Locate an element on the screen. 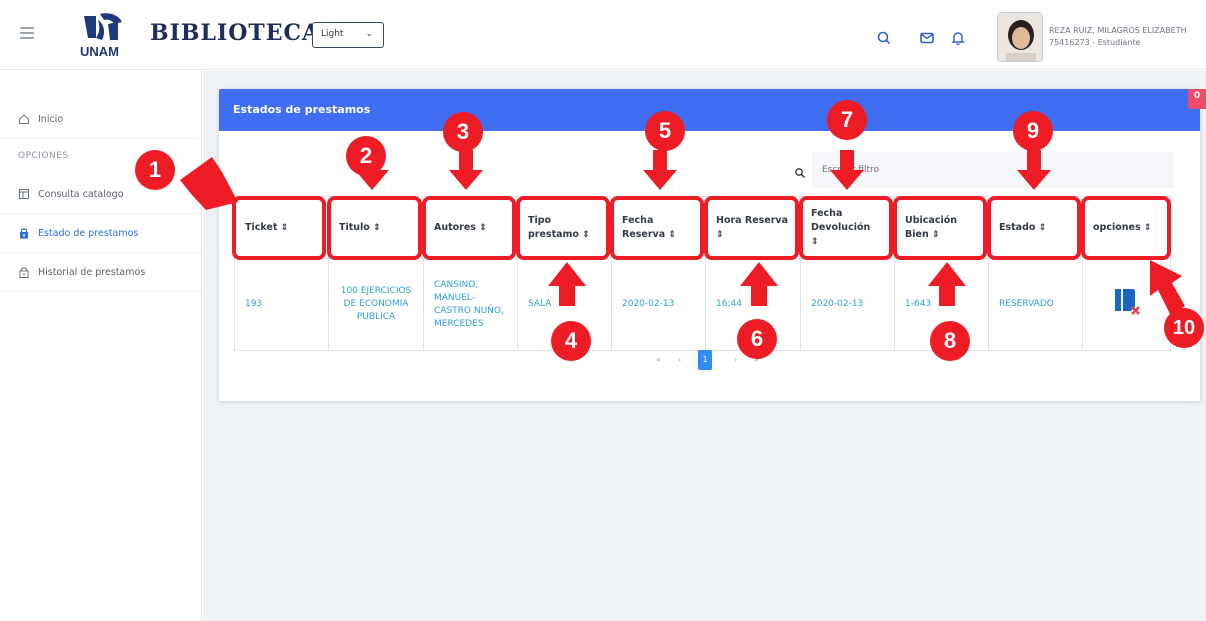 The height and width of the screenshot is (621, 1206). cell-fecha-reserva: 2020-02-13 is located at coordinates (658, 304).